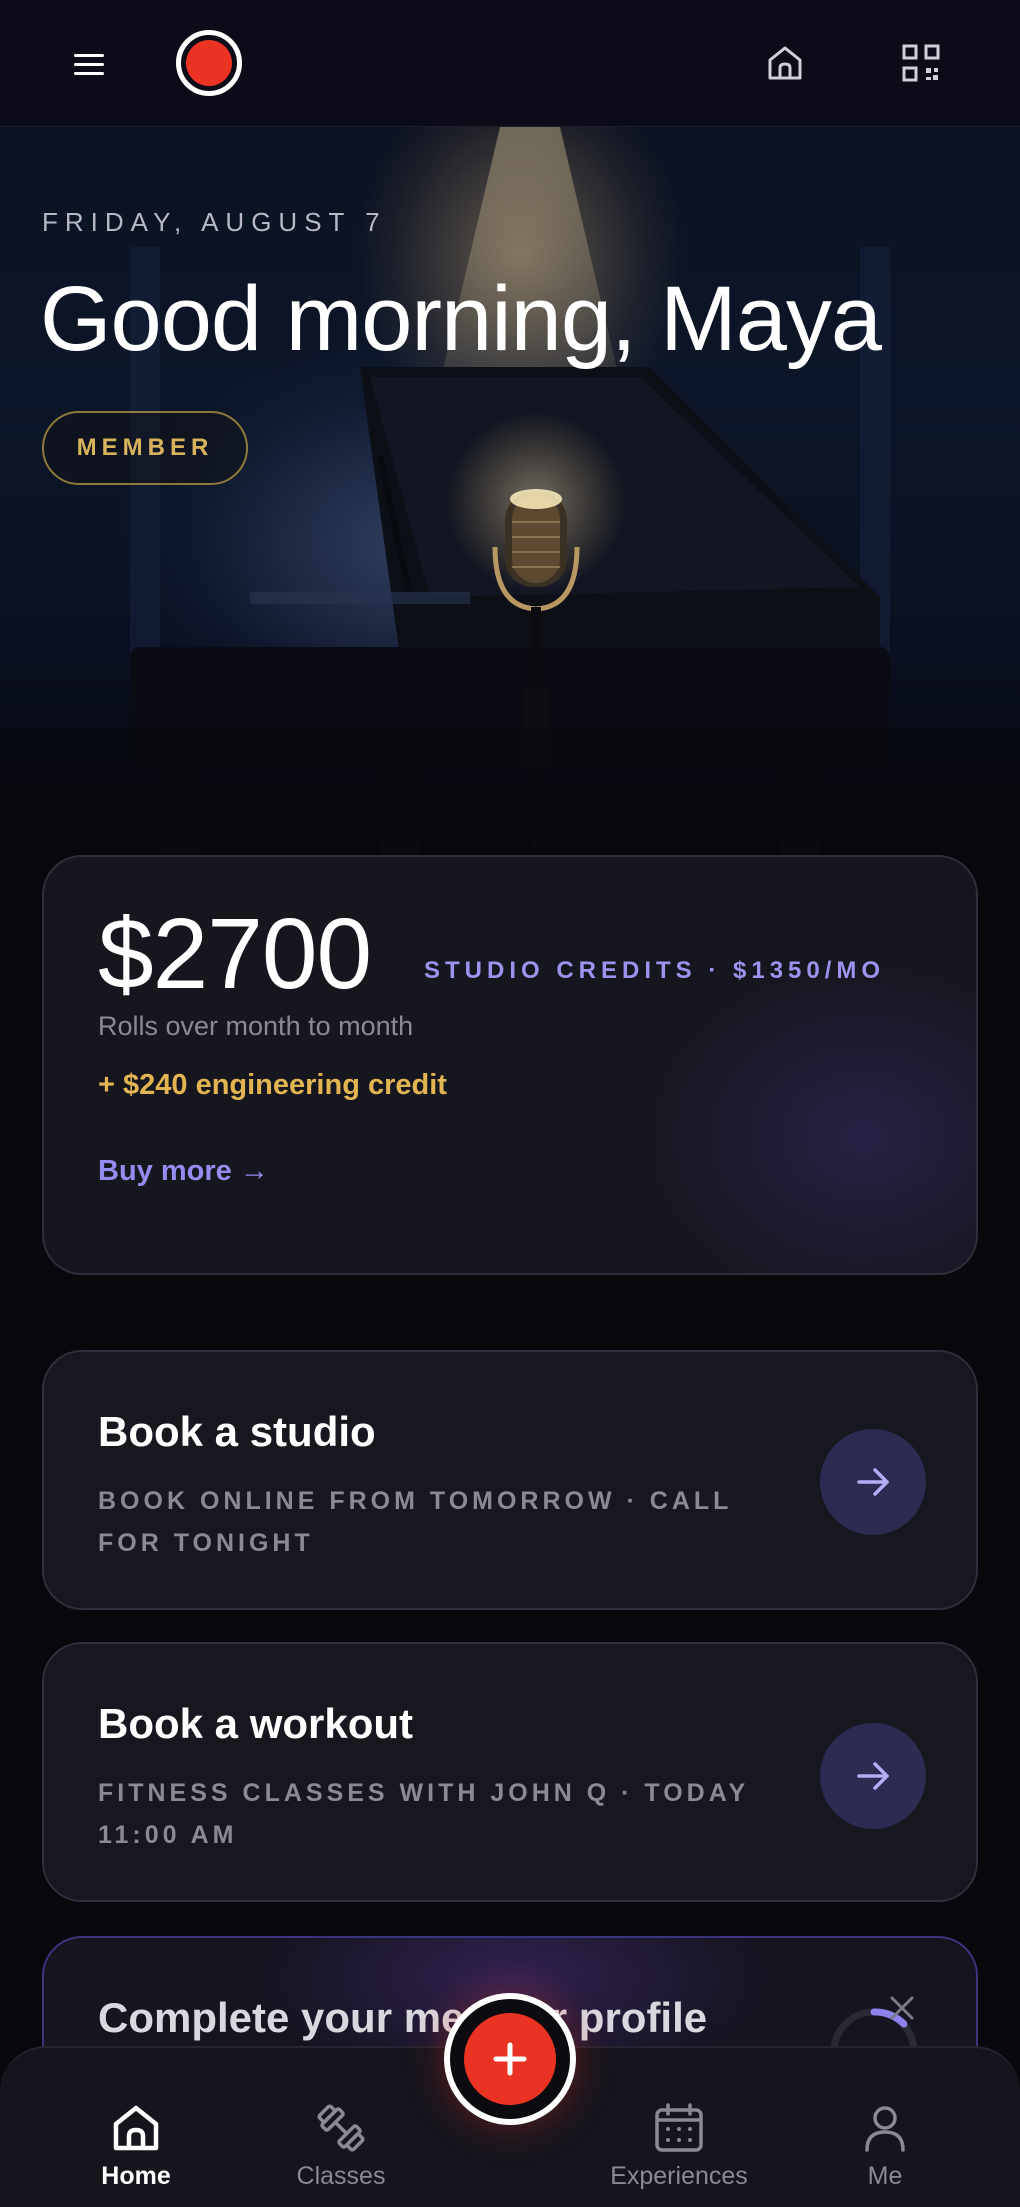 The width and height of the screenshot is (1020, 2207). Describe the element at coordinates (510, 63) in the screenshot. I see `top-app-bar` at that location.